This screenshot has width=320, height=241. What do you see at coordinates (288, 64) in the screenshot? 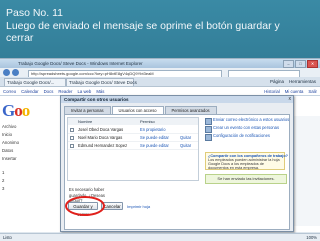
I see `minimize-button: –` at bounding box center [288, 64].